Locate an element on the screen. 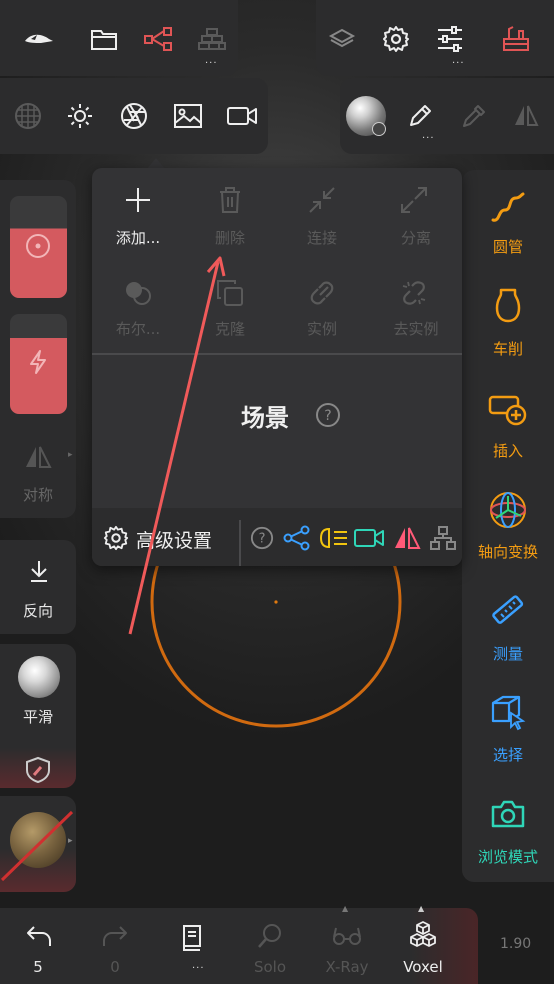 The height and width of the screenshot is (984, 554). voxel-cubes-icon is located at coordinates (423, 934).